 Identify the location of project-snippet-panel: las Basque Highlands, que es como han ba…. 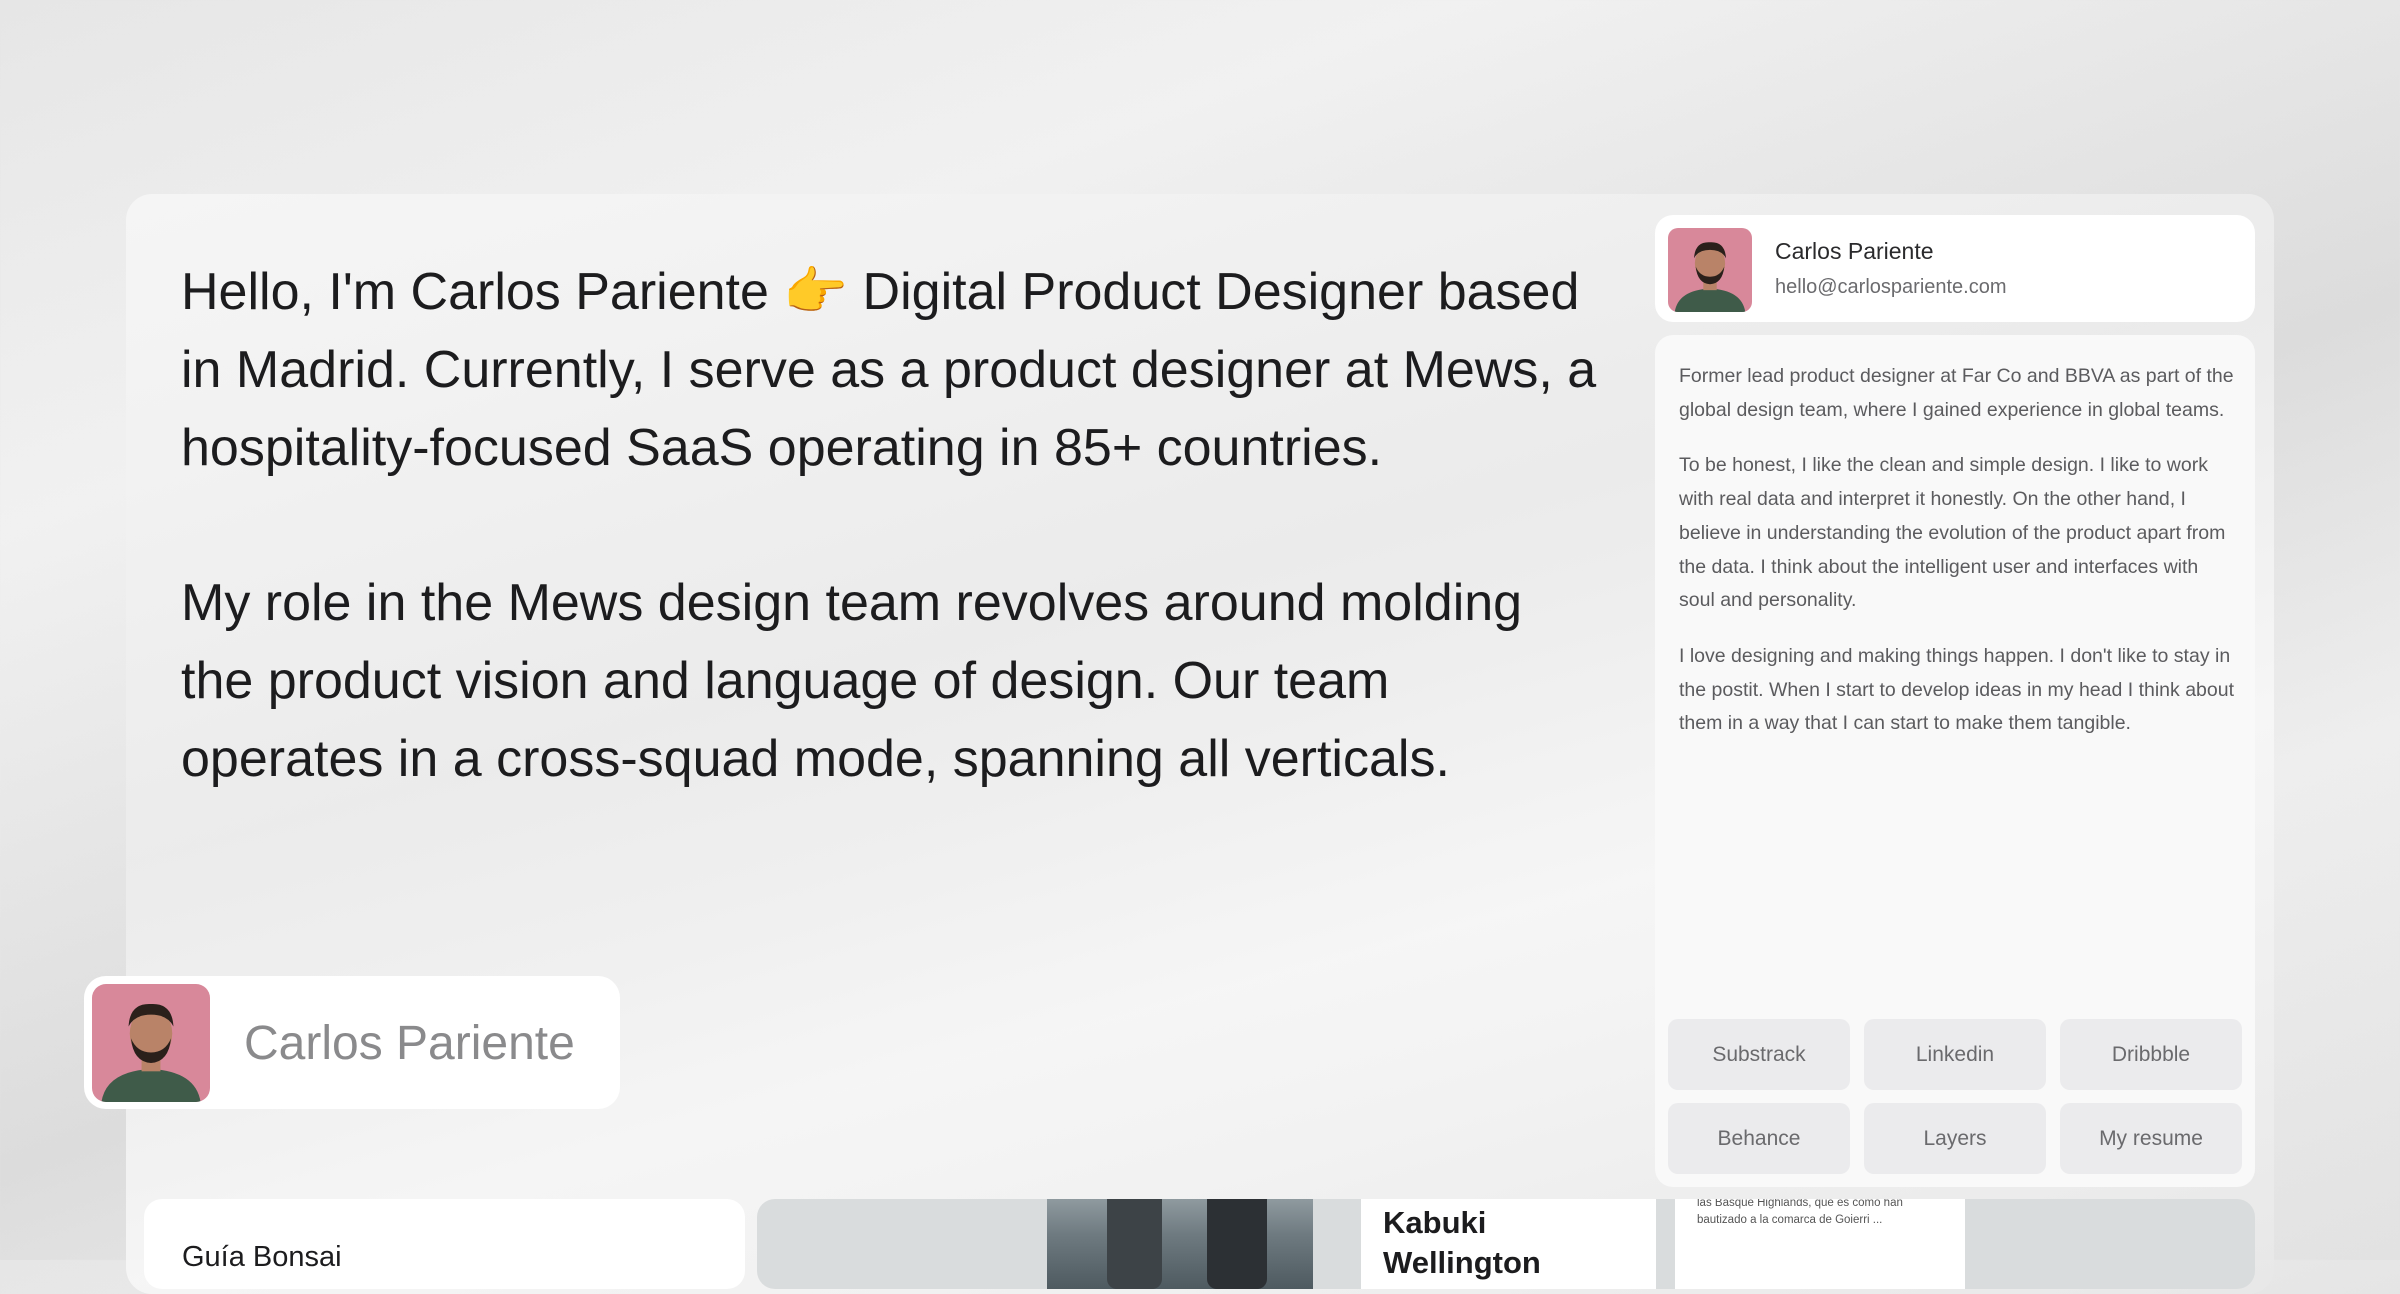
(1820, 1244).